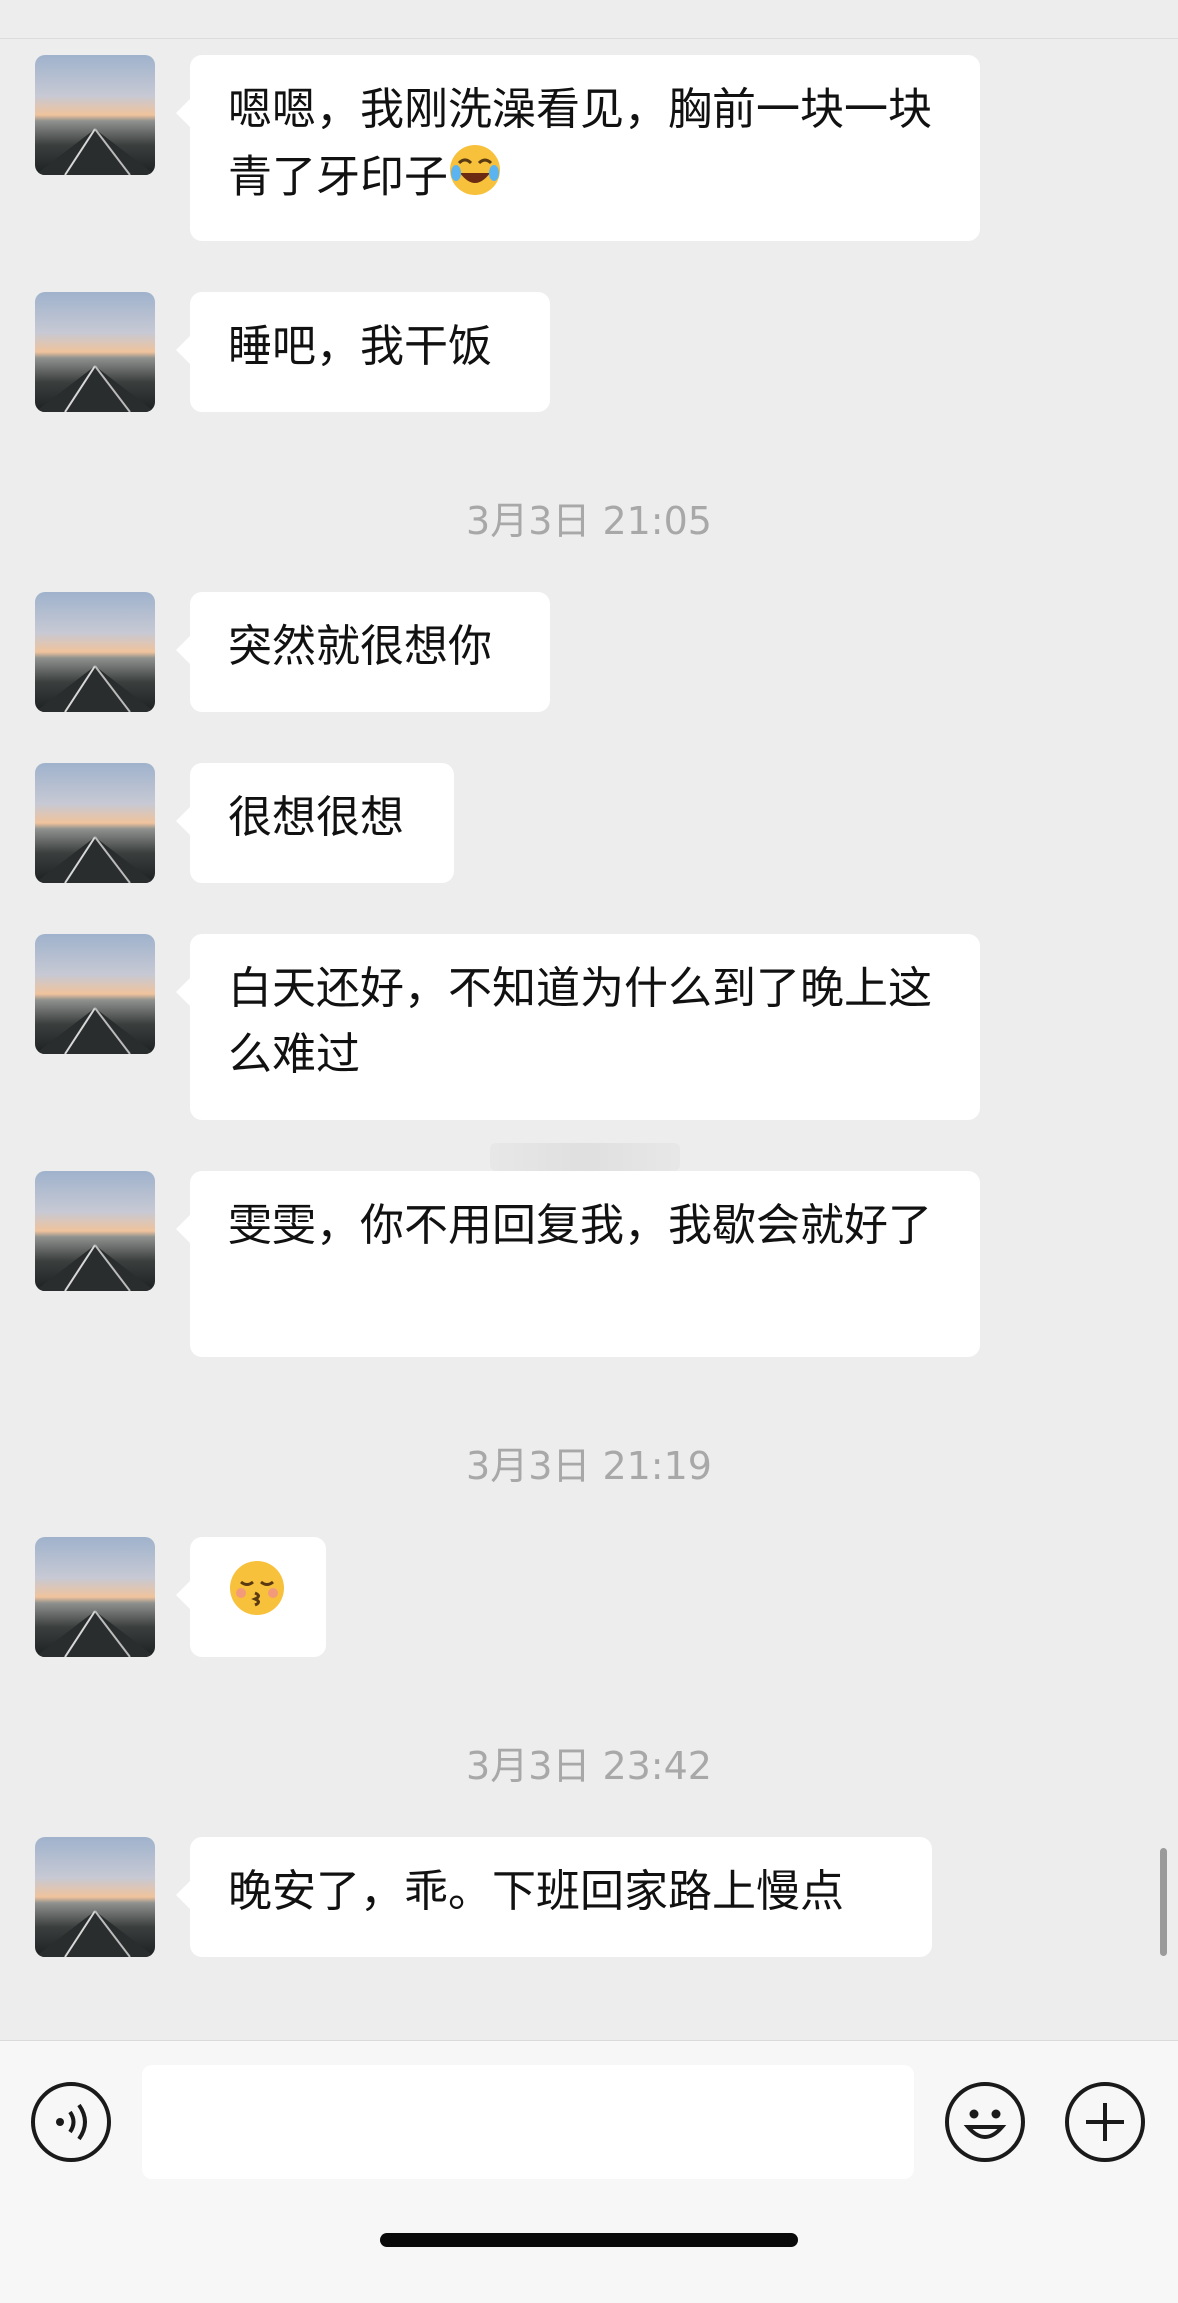 The width and height of the screenshot is (1178, 2303). Describe the element at coordinates (475, 179) in the screenshot. I see `tears-of-joy-emoji` at that location.